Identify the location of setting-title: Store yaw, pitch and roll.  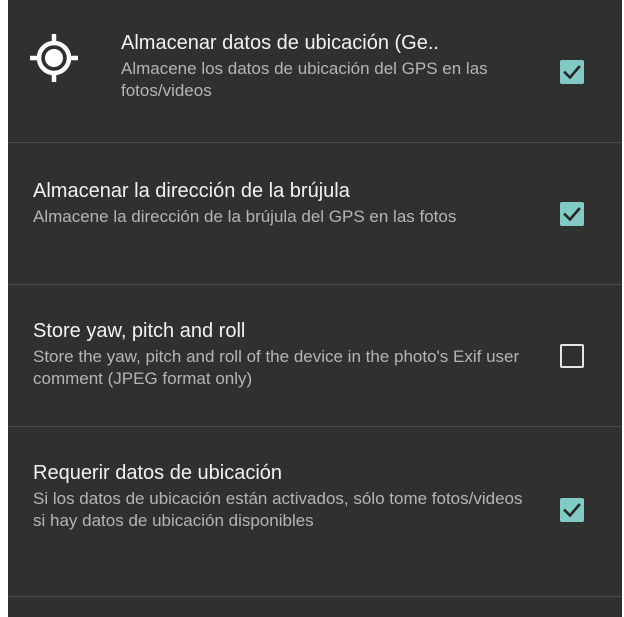
(139, 331).